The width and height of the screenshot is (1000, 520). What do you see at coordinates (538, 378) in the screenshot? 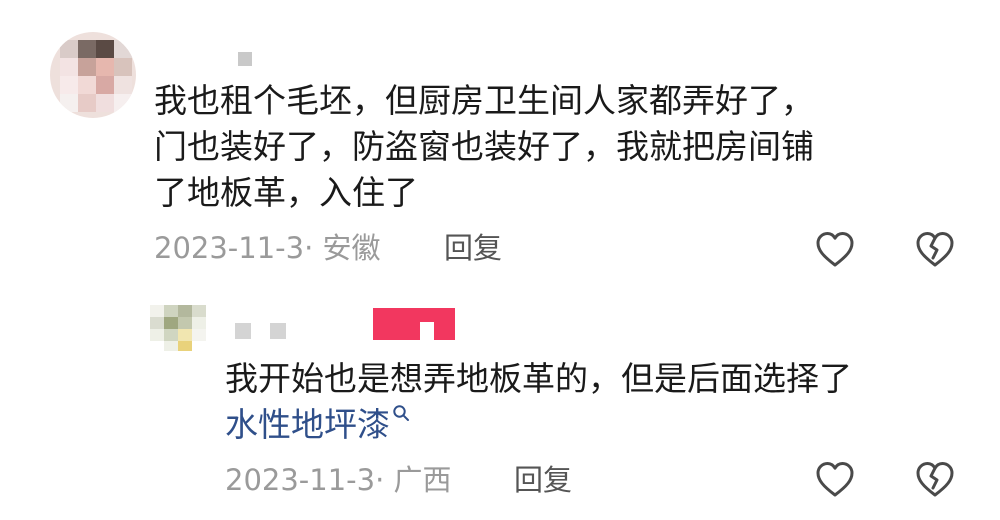
I see `reply-text-line-1: 我开始也是想弄地板革的，但是后面选择了` at bounding box center [538, 378].